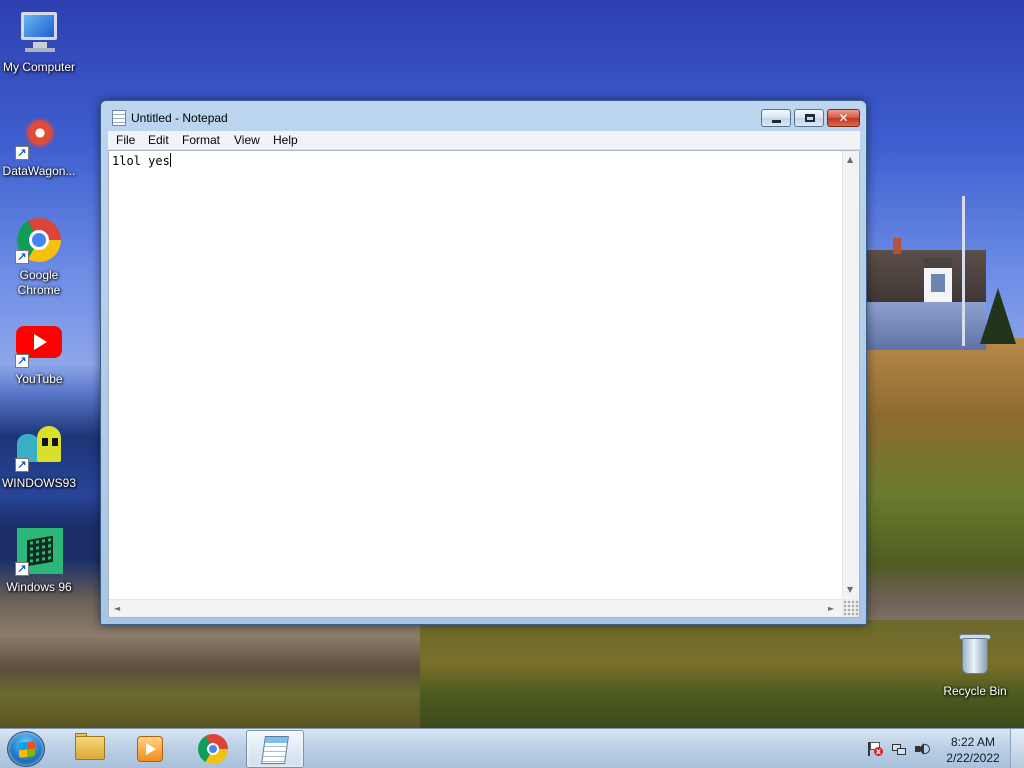 Image resolution: width=1024 pixels, height=768 pixels. I want to click on close-icon: ✕, so click(843, 118).